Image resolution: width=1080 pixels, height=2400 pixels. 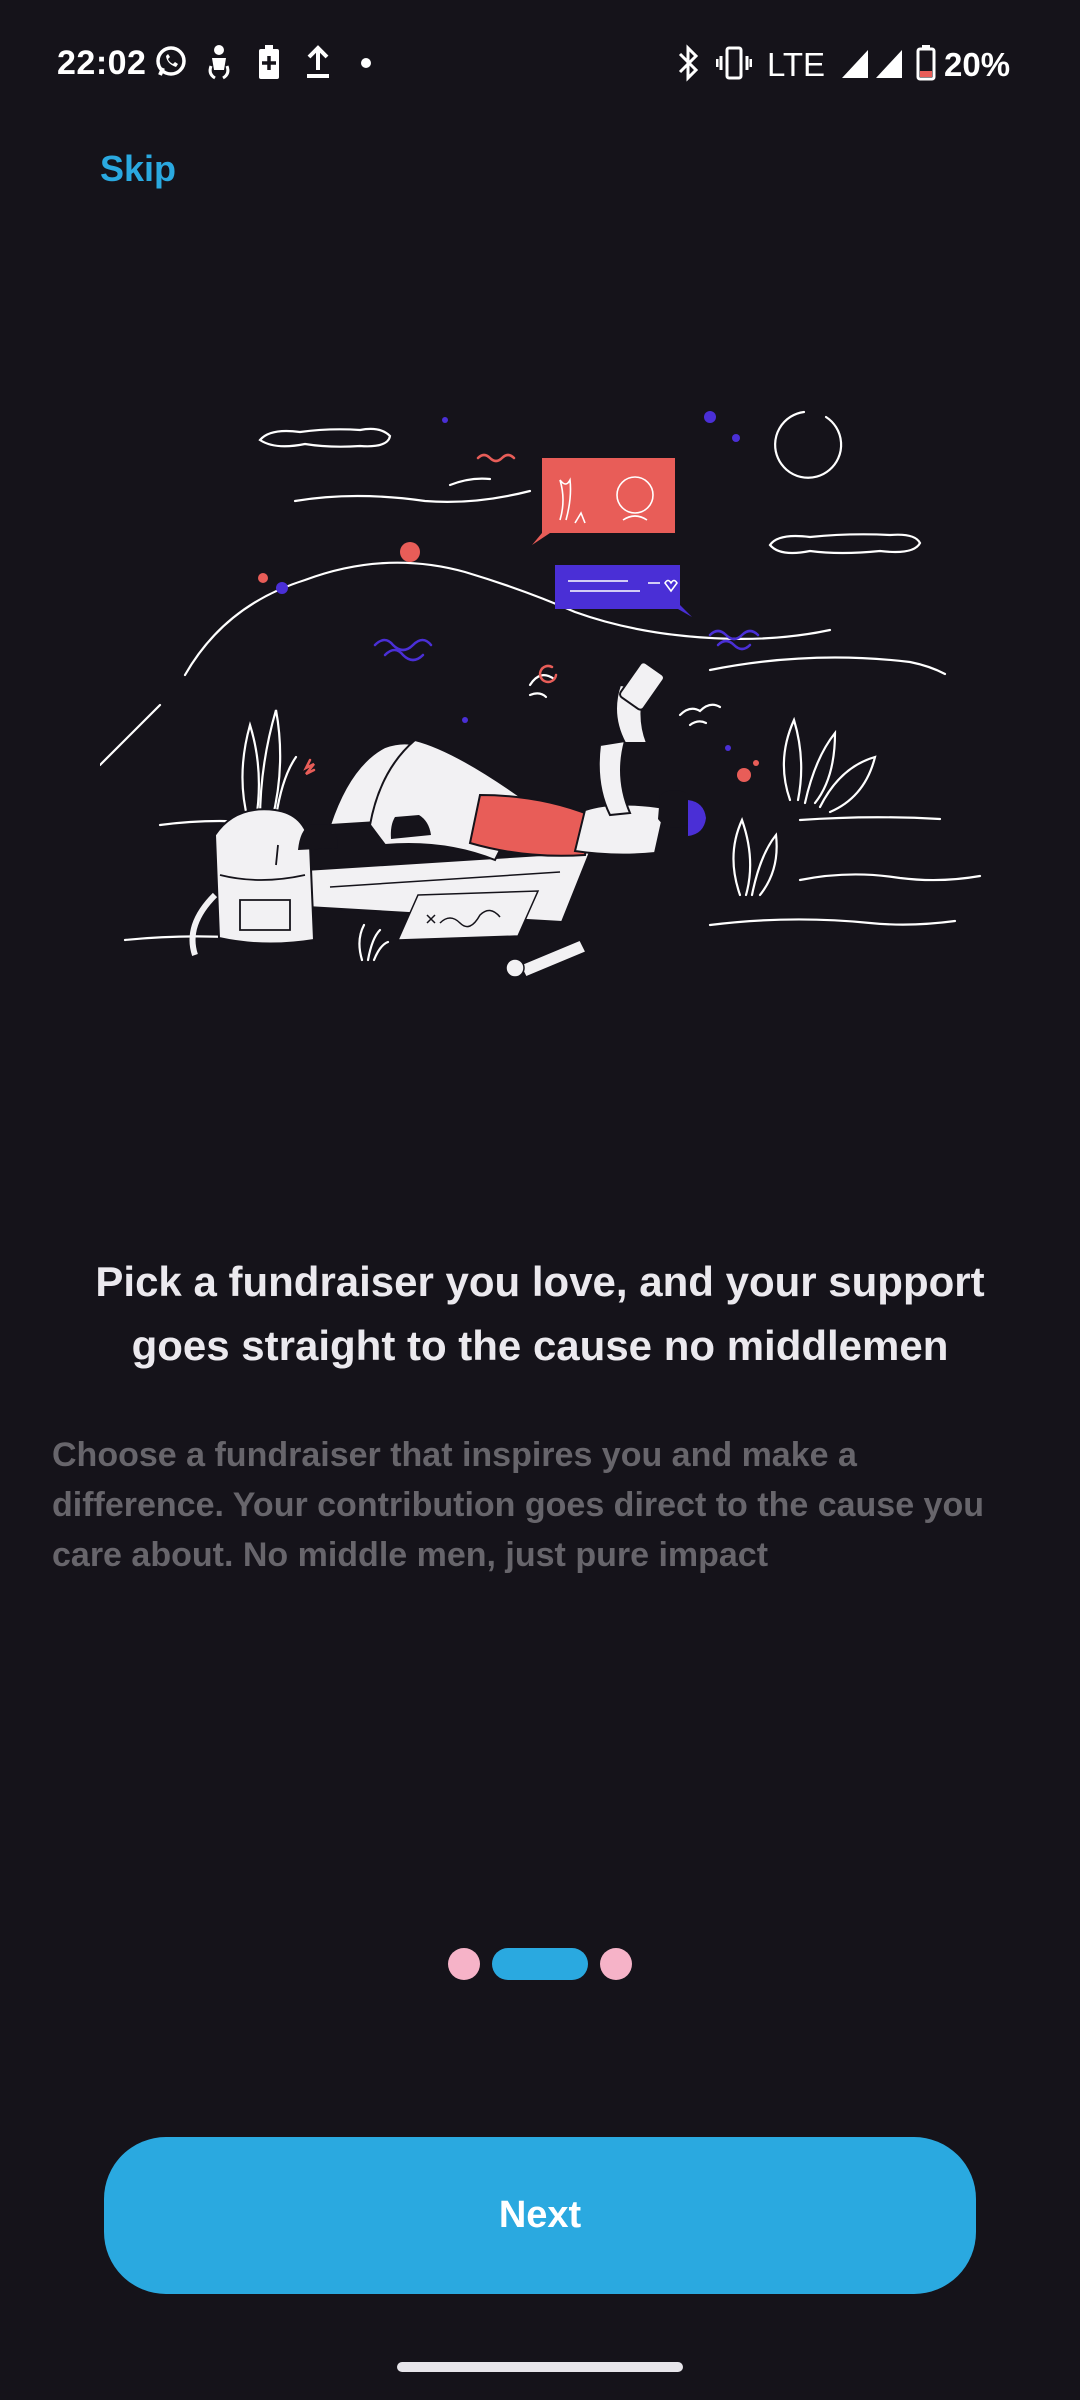 I want to click on home-indicator, so click(x=540, y=2367).